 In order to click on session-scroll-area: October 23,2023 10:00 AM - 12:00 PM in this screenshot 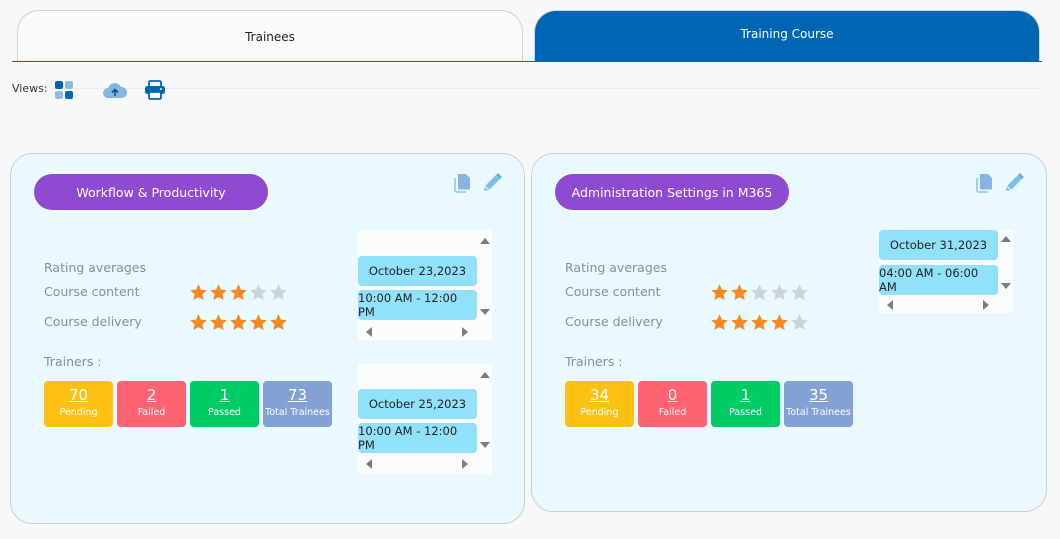, I will do `click(425, 285)`.